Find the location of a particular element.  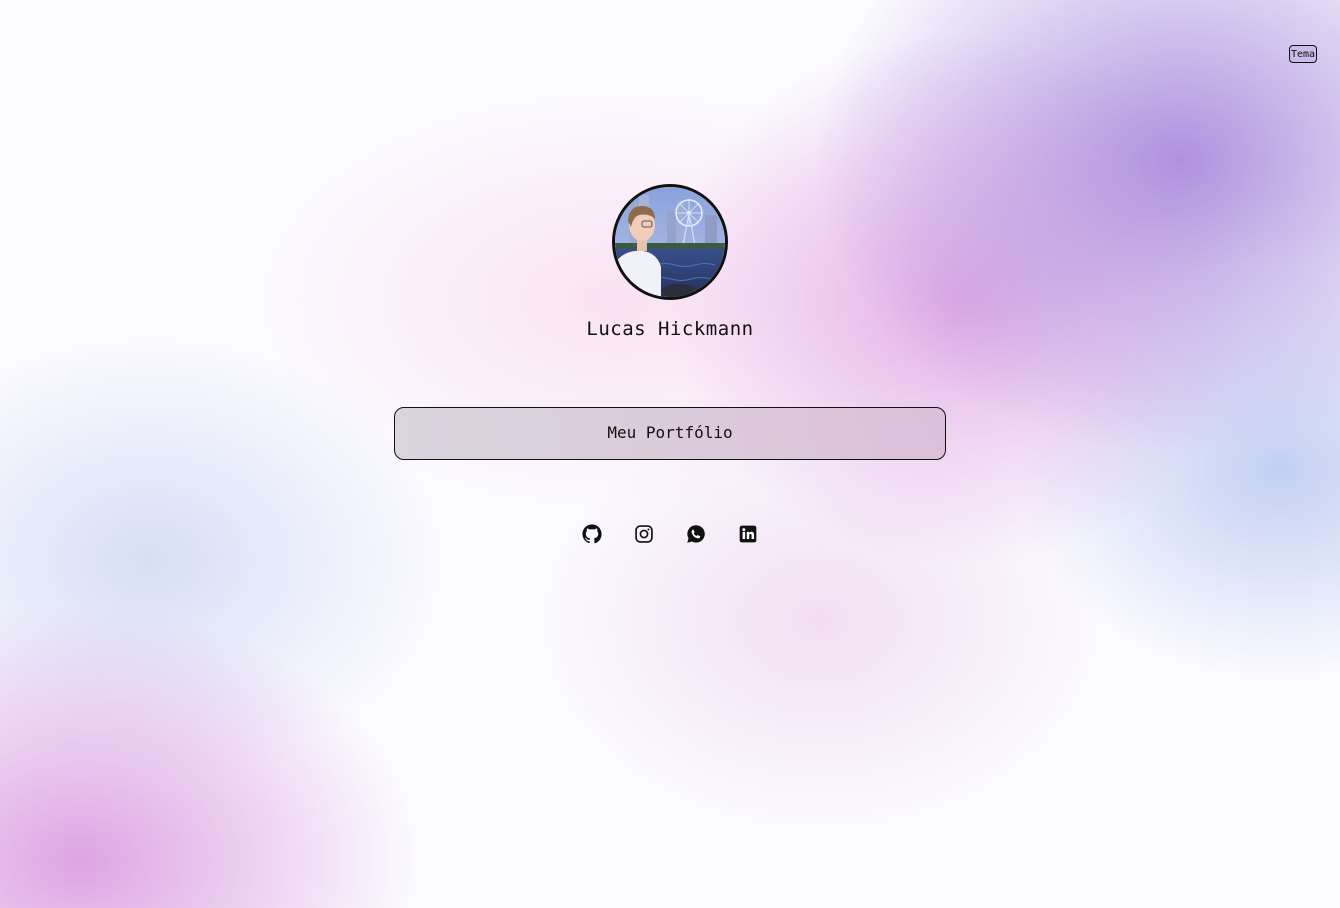

portfolio-link-button: Meu Portfólio is located at coordinates (670, 433).